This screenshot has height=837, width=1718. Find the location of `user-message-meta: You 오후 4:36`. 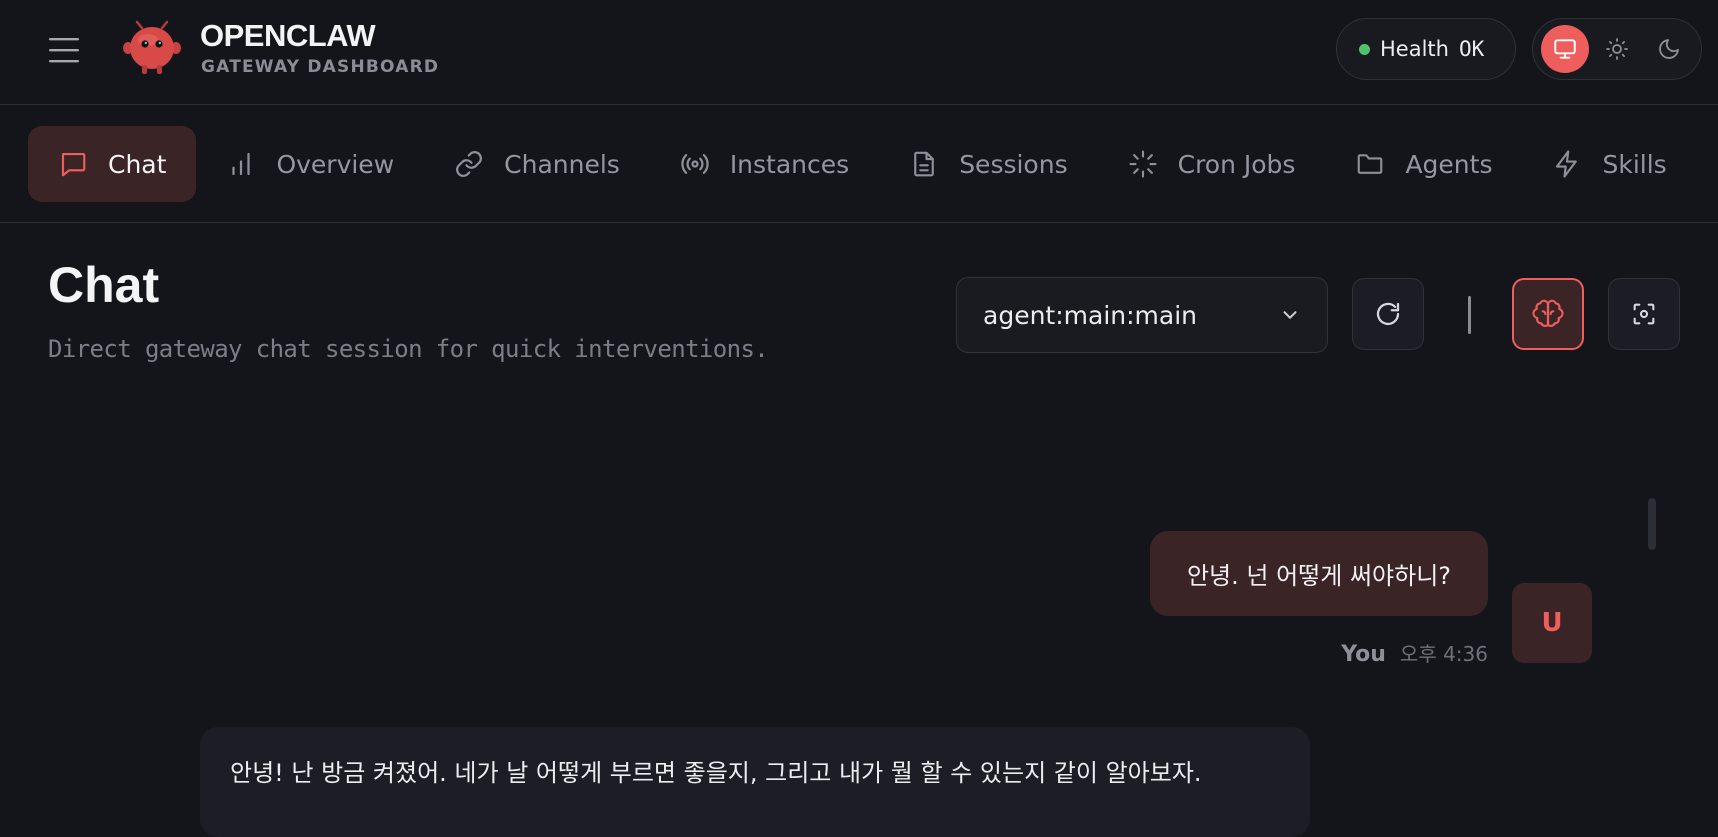

user-message-meta: You 오후 4:36 is located at coordinates (1414, 652).